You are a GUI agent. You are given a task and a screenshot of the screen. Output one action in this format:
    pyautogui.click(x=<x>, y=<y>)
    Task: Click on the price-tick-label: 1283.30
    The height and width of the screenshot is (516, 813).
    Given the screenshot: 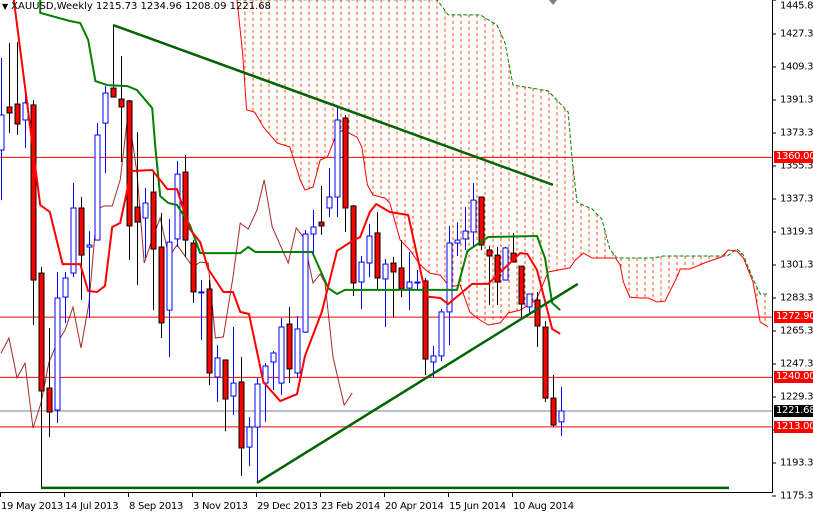 What is the action you would take?
    pyautogui.click(x=796, y=298)
    